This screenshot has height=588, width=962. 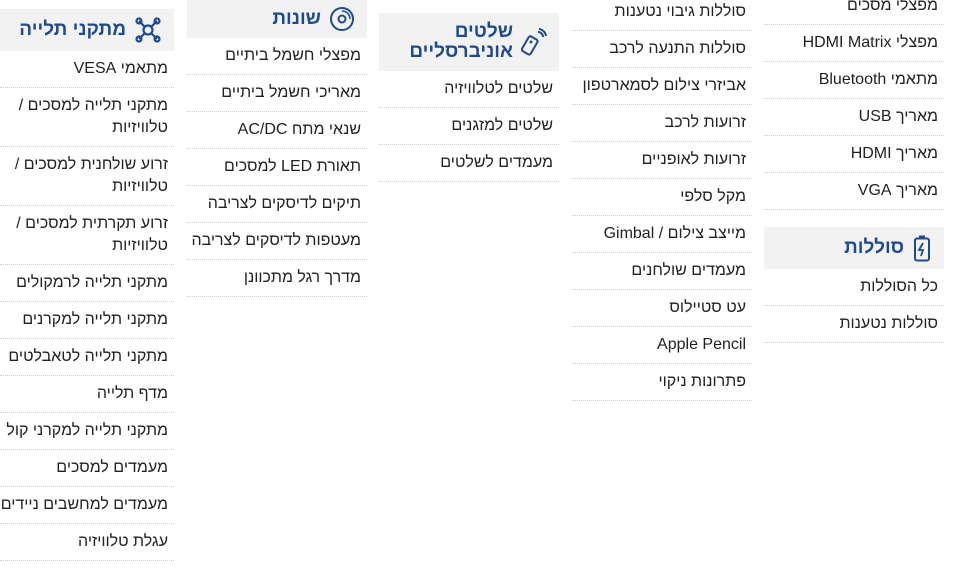 What do you see at coordinates (277, 56) in the screenshot?
I see `misc-item: מפצלי חשמל ביתיים` at bounding box center [277, 56].